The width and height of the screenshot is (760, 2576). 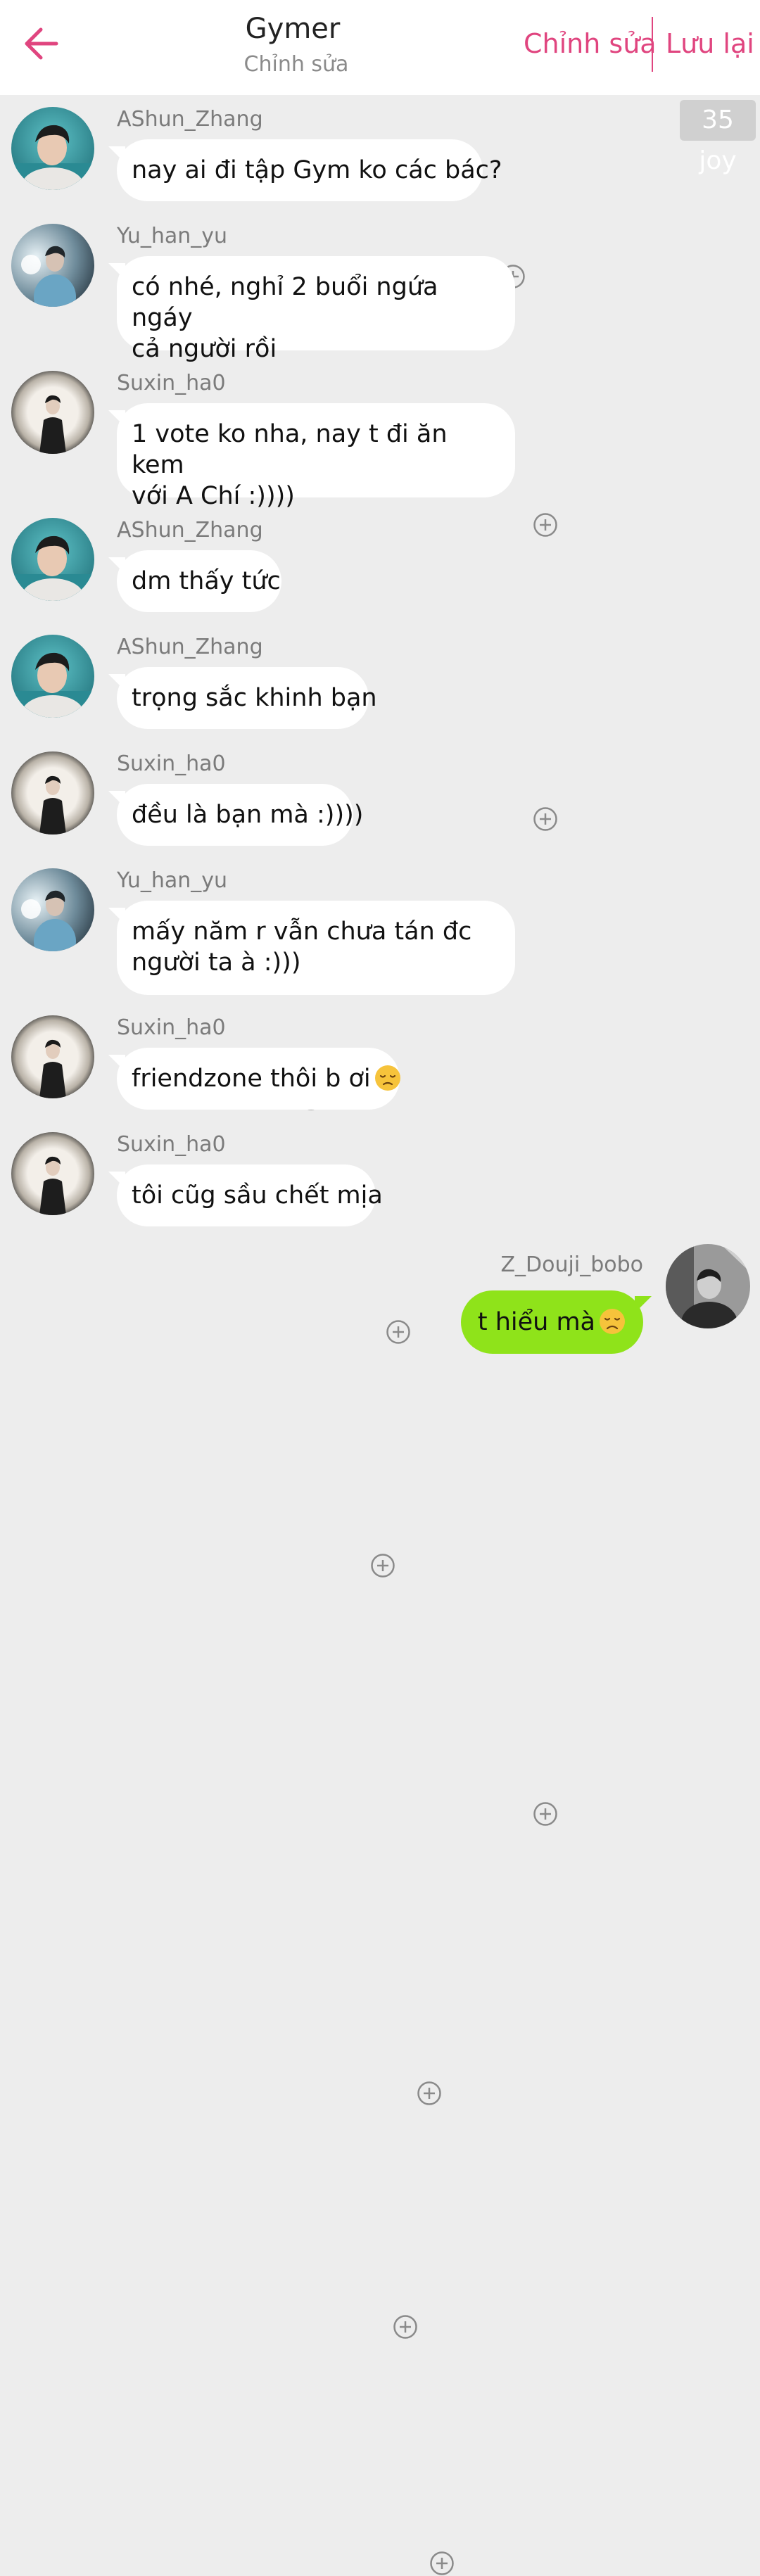 What do you see at coordinates (285, 302) in the screenshot?
I see `message-text-line-1: có nhé, nghỉ 2 buổi ngứa ngáy` at bounding box center [285, 302].